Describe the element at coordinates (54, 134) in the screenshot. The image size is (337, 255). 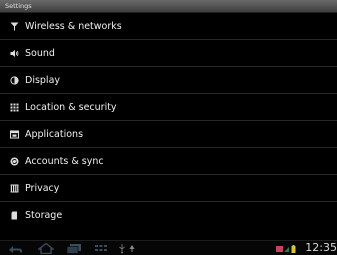
I see `settings-item-label: Applications` at that location.